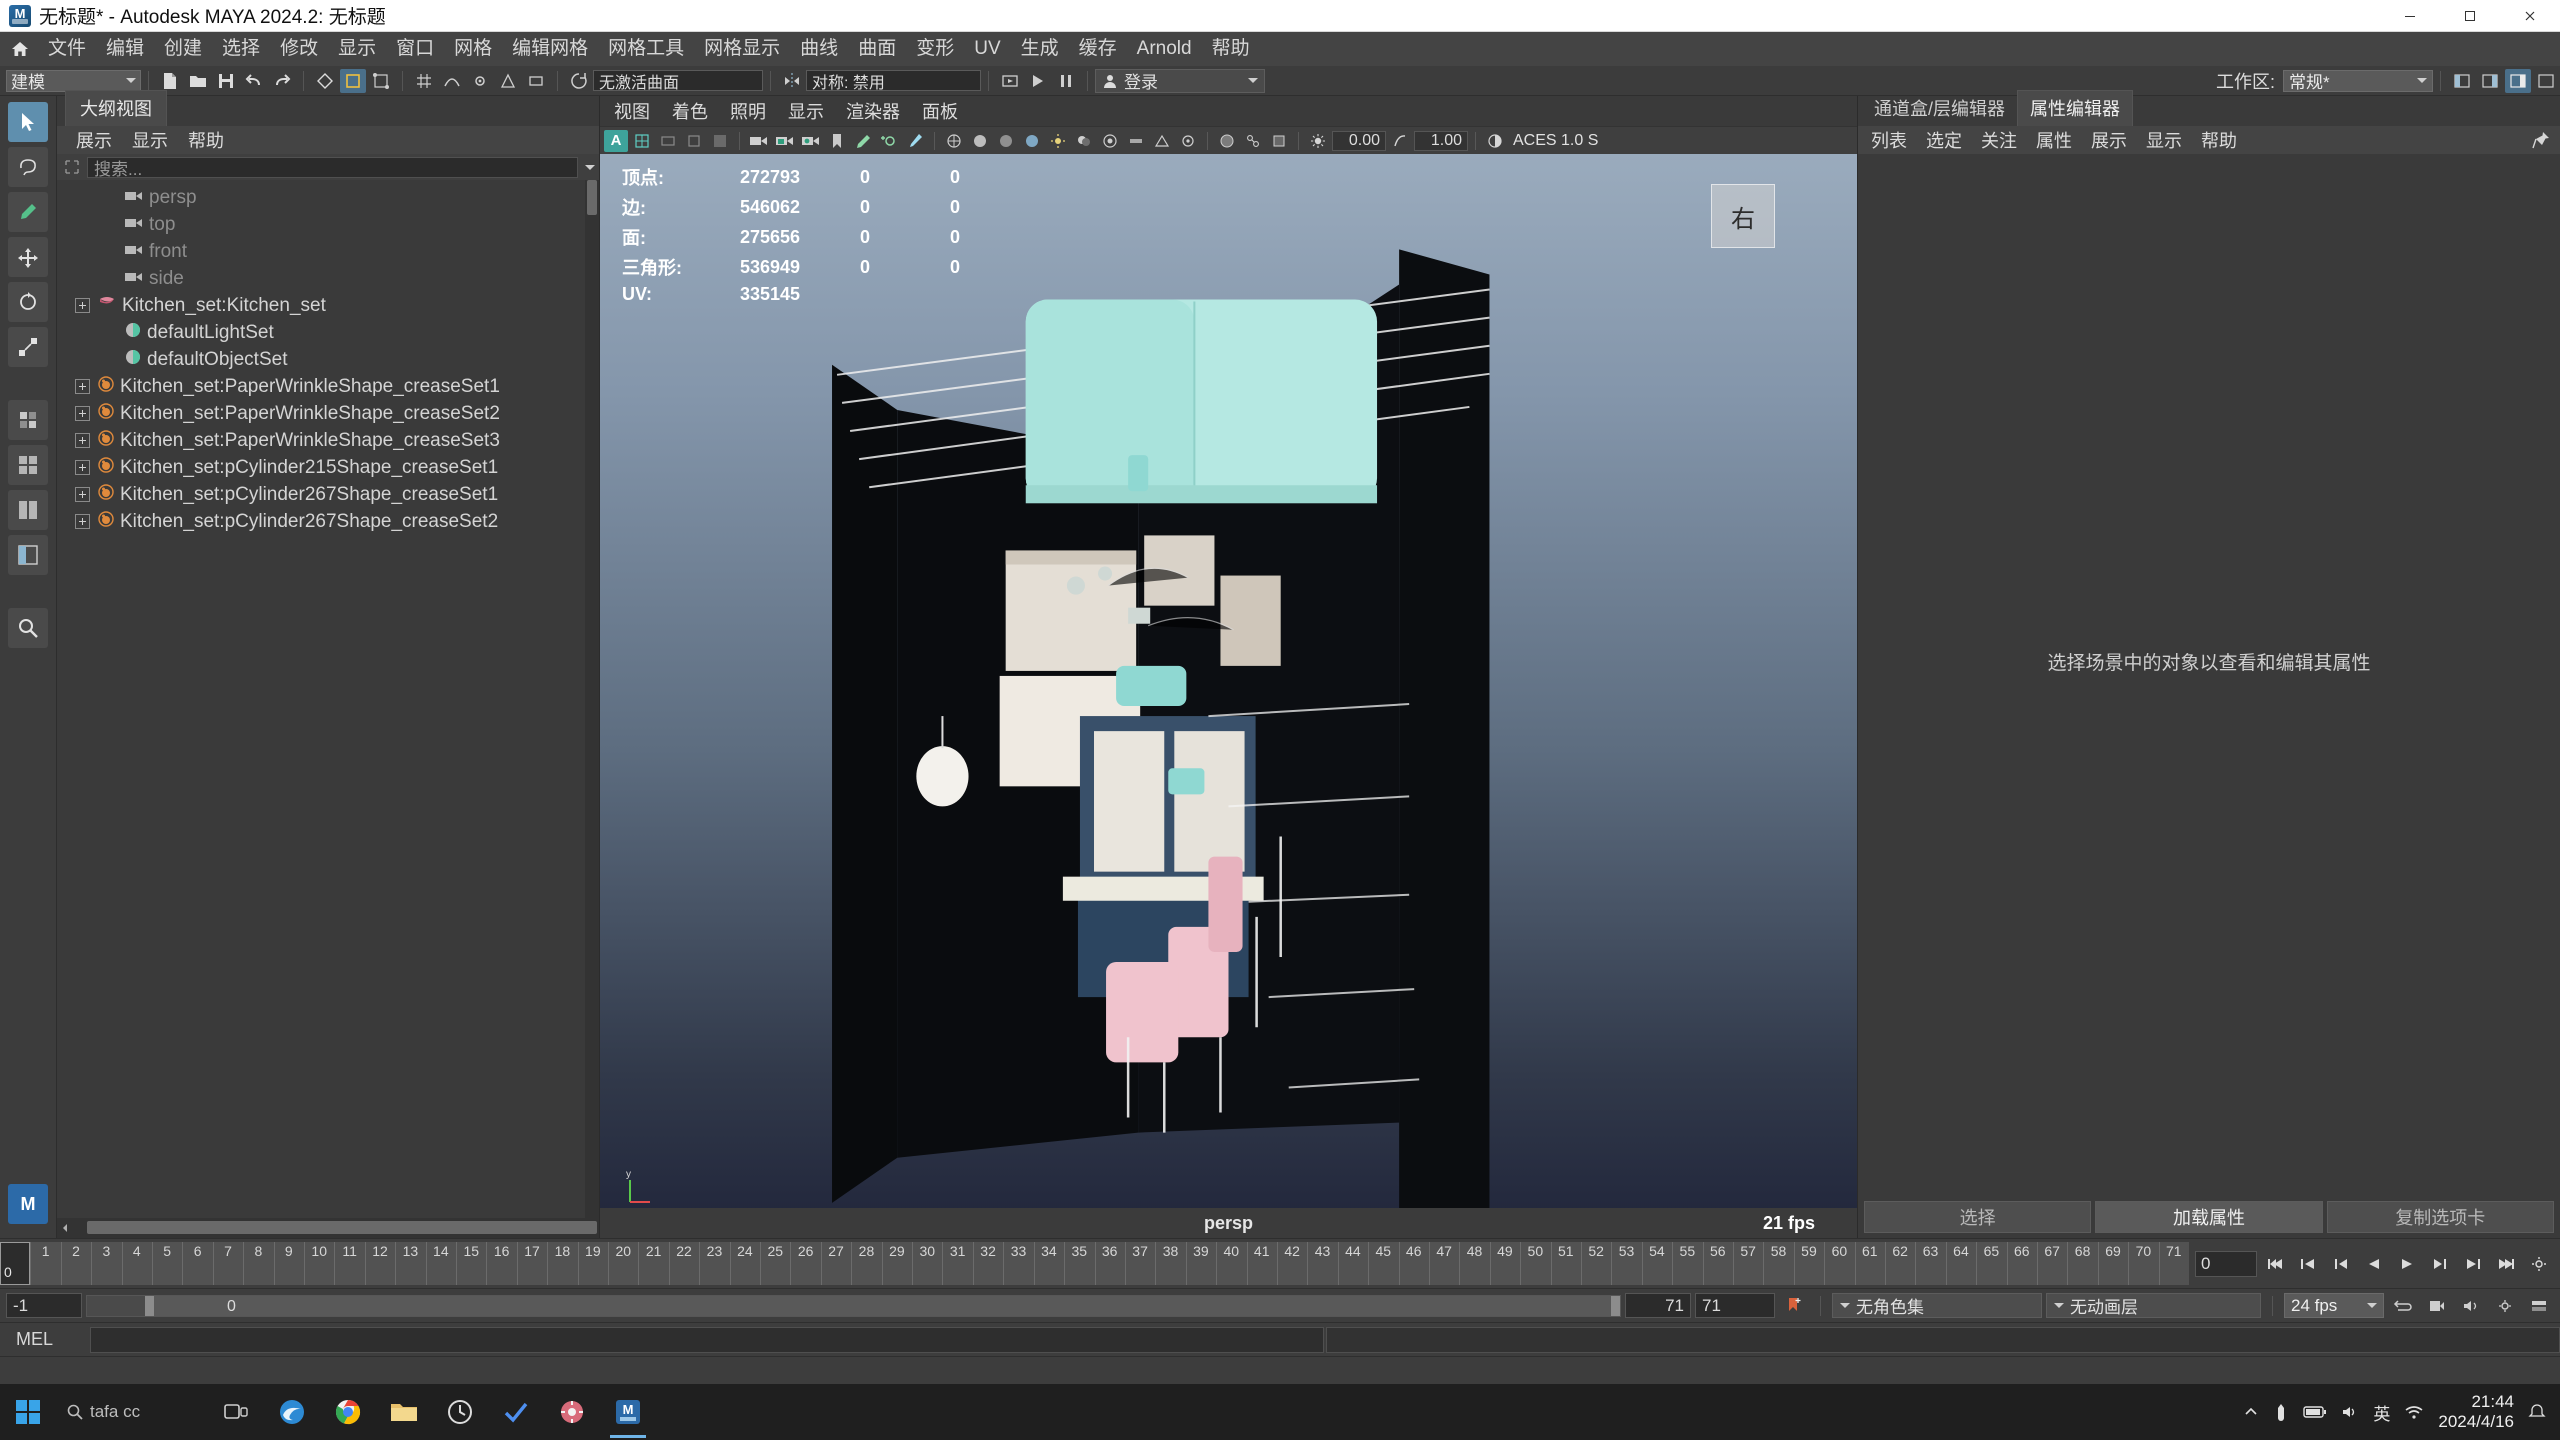 The width and height of the screenshot is (2560, 1440). Describe the element at coordinates (28, 257) in the screenshot. I see `move-tool` at that location.